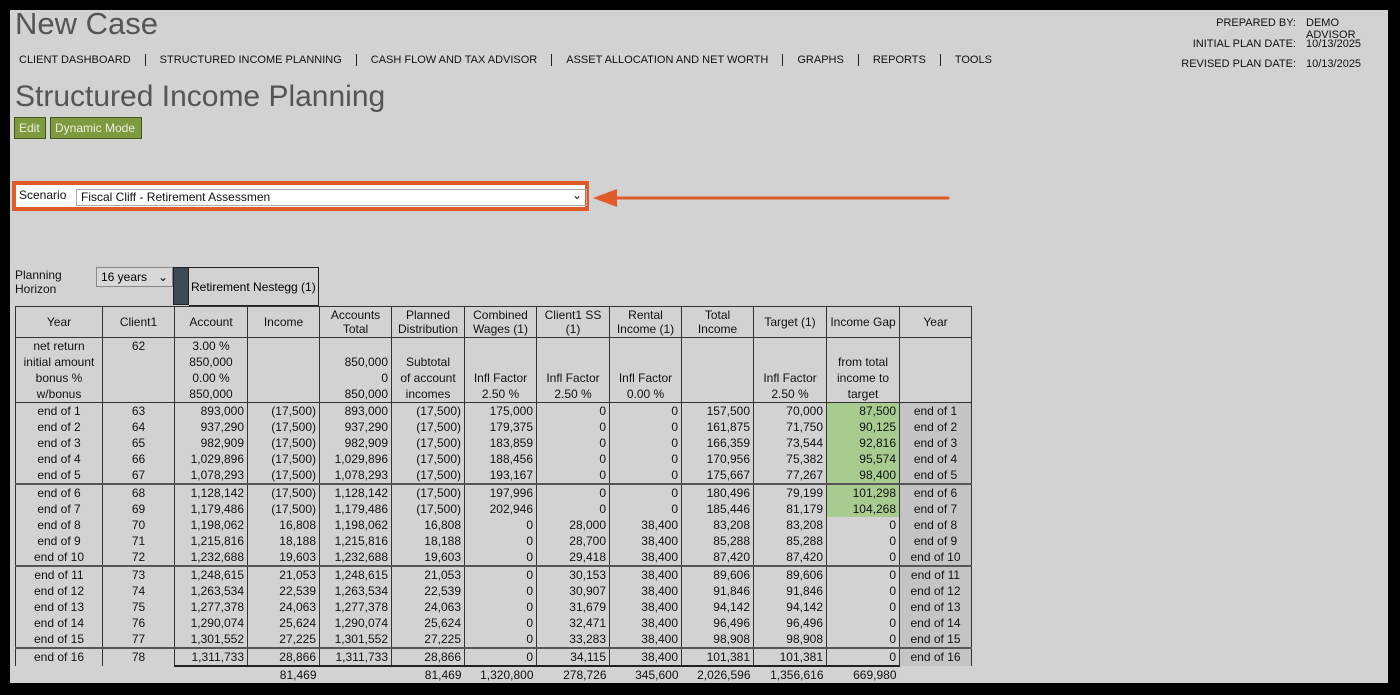 The width and height of the screenshot is (1400, 695). I want to click on gap-note: target, so click(863, 394).